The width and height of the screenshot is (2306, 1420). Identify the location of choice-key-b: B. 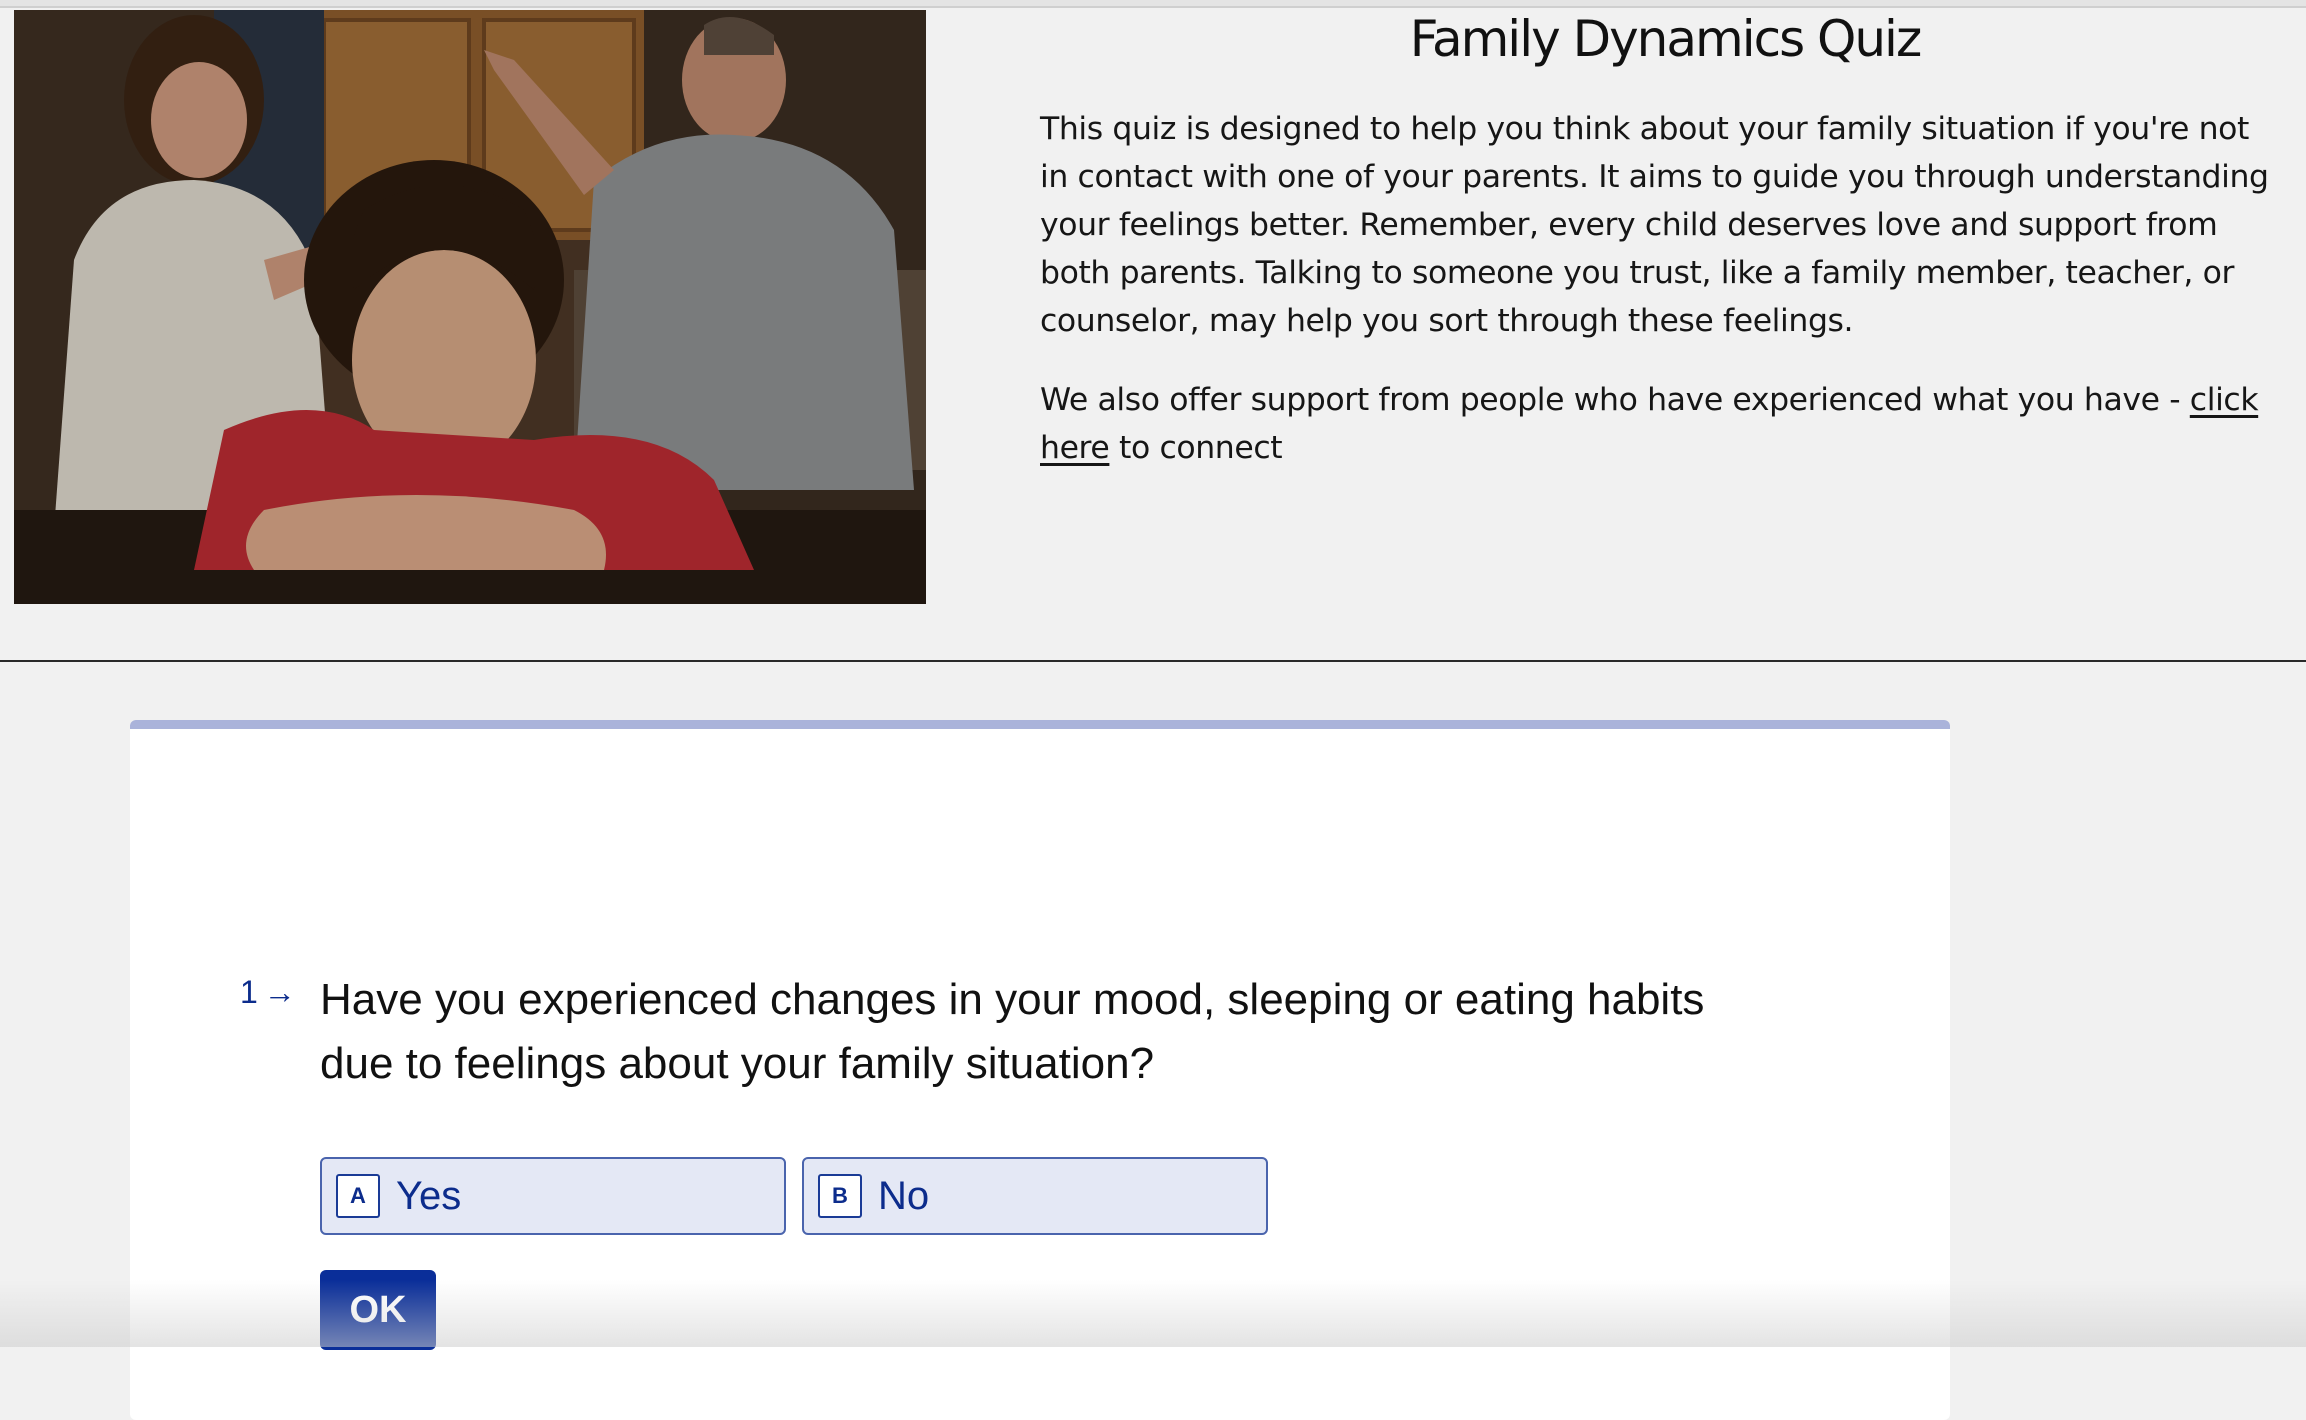
(840, 1196).